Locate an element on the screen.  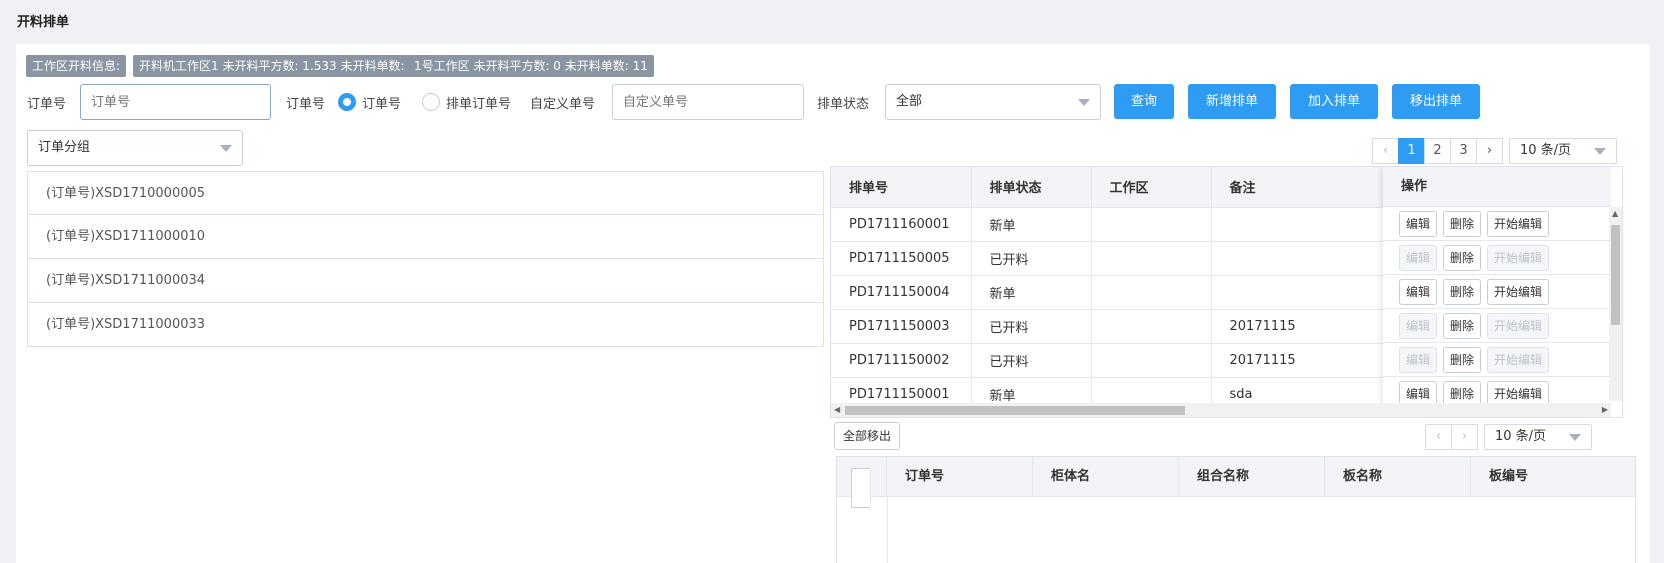
workarea-1-tag: 开料机工作区1 未开料平方数: 1.533 未开料单数: 2 is located at coordinates (277, 66).